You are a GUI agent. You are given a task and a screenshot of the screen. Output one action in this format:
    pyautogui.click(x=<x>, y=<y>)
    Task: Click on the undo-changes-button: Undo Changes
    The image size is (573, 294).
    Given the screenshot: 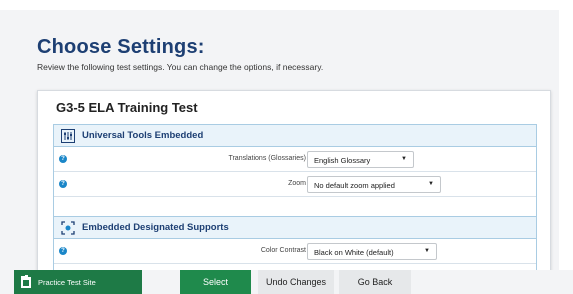 What is the action you would take?
    pyautogui.click(x=296, y=282)
    